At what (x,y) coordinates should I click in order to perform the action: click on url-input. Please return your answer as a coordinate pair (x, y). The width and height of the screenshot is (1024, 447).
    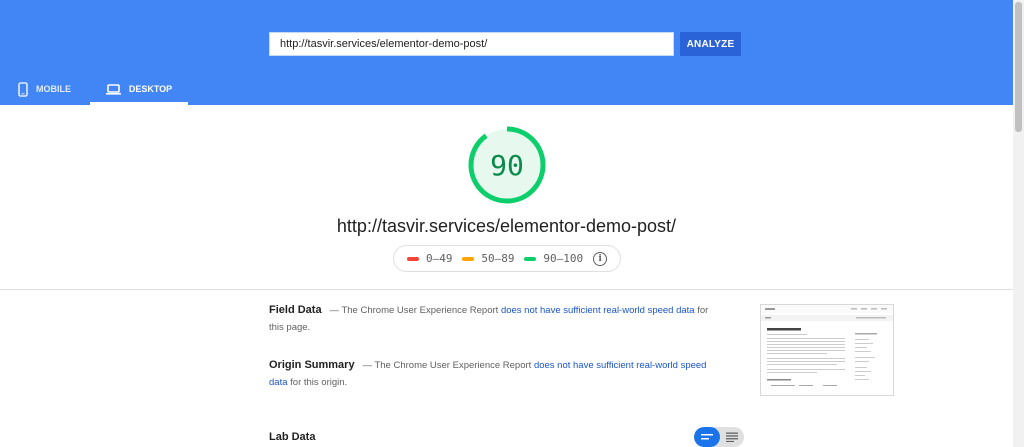
    Looking at the image, I should click on (471, 44).